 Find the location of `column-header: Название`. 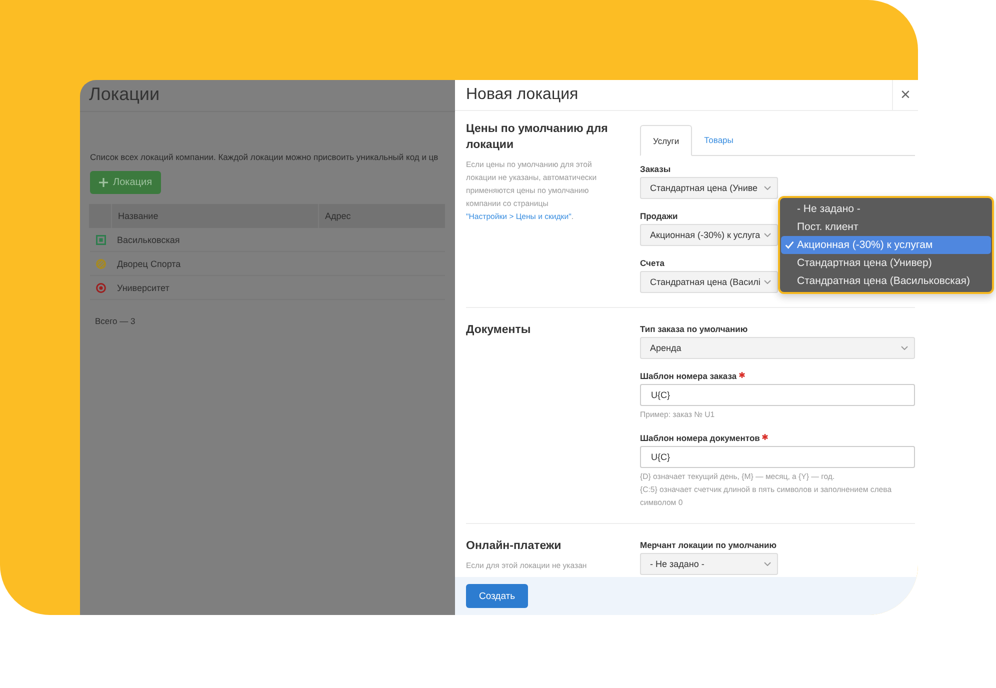

column-header: Название is located at coordinates (215, 216).